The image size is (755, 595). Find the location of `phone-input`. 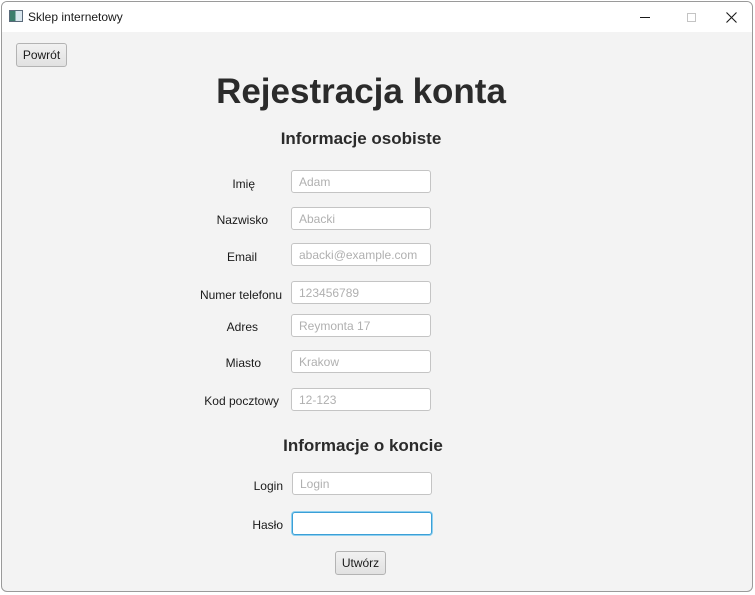

phone-input is located at coordinates (361, 292).